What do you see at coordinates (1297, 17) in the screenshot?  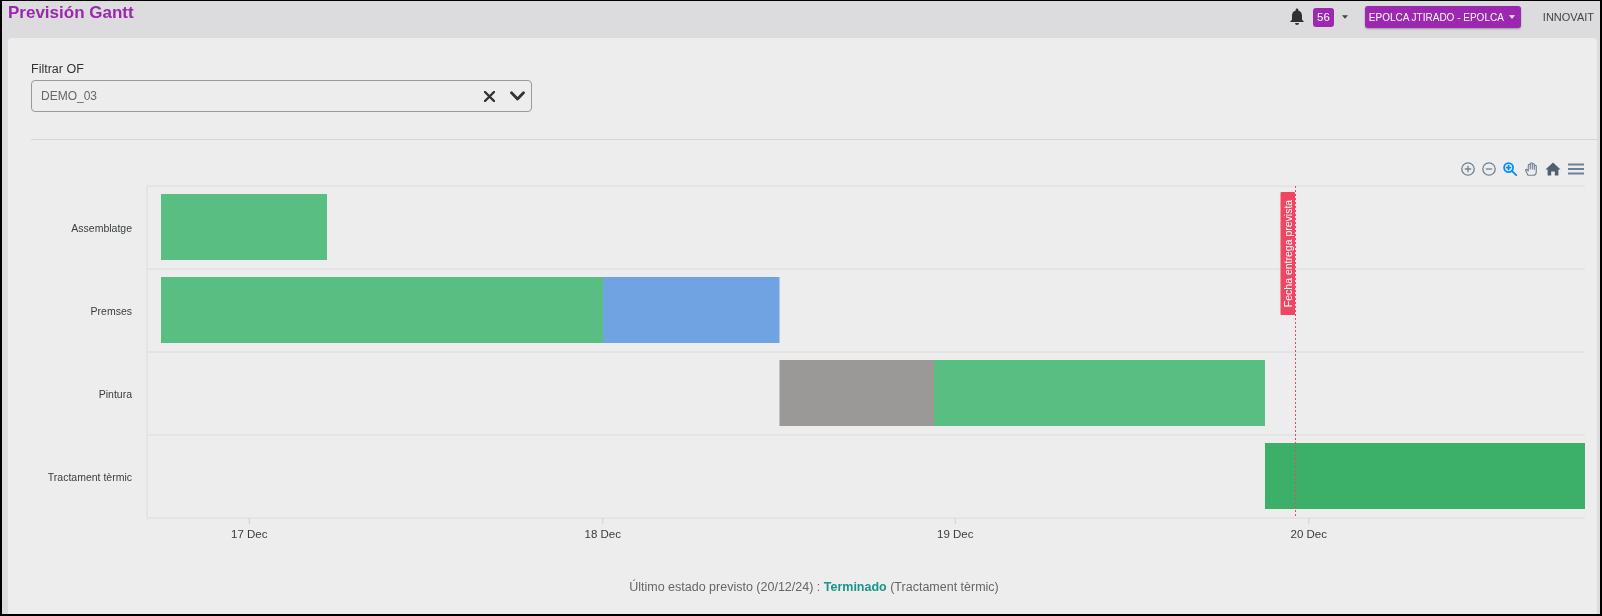 I see `bell-icon` at bounding box center [1297, 17].